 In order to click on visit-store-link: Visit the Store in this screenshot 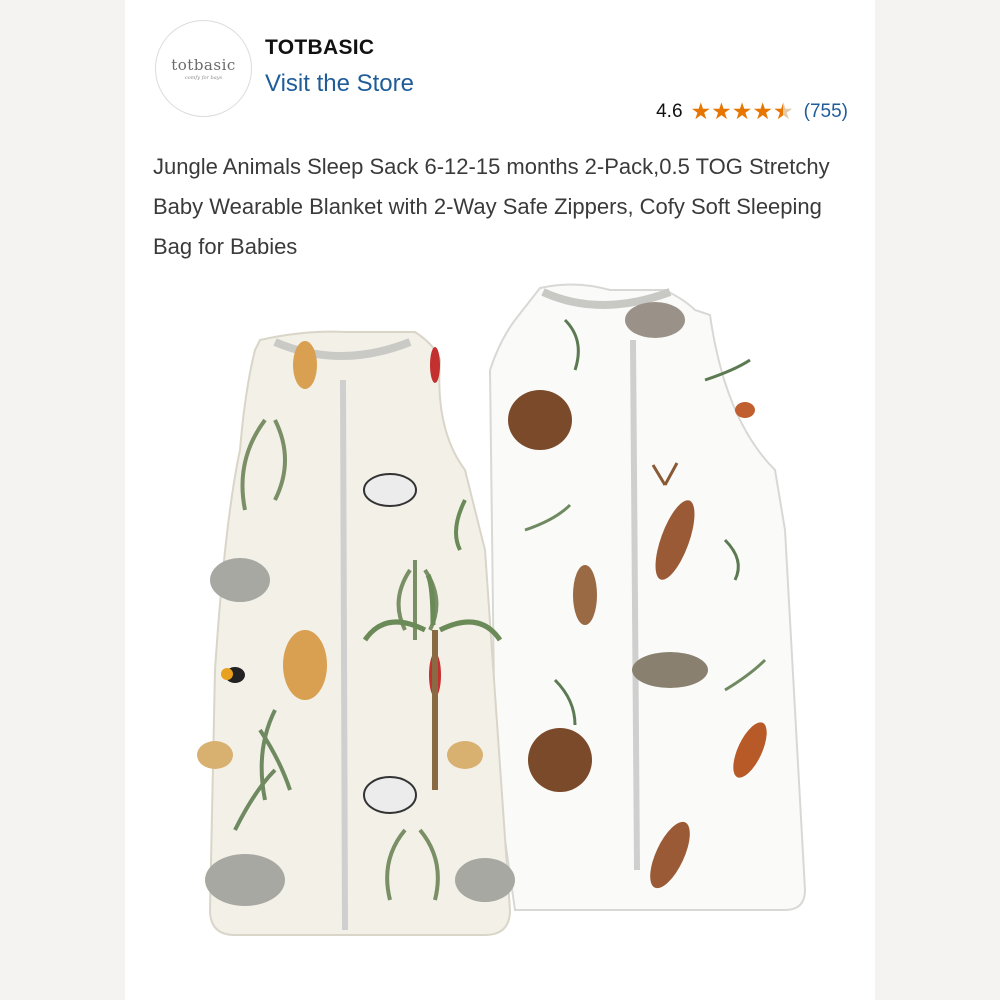, I will do `click(339, 84)`.